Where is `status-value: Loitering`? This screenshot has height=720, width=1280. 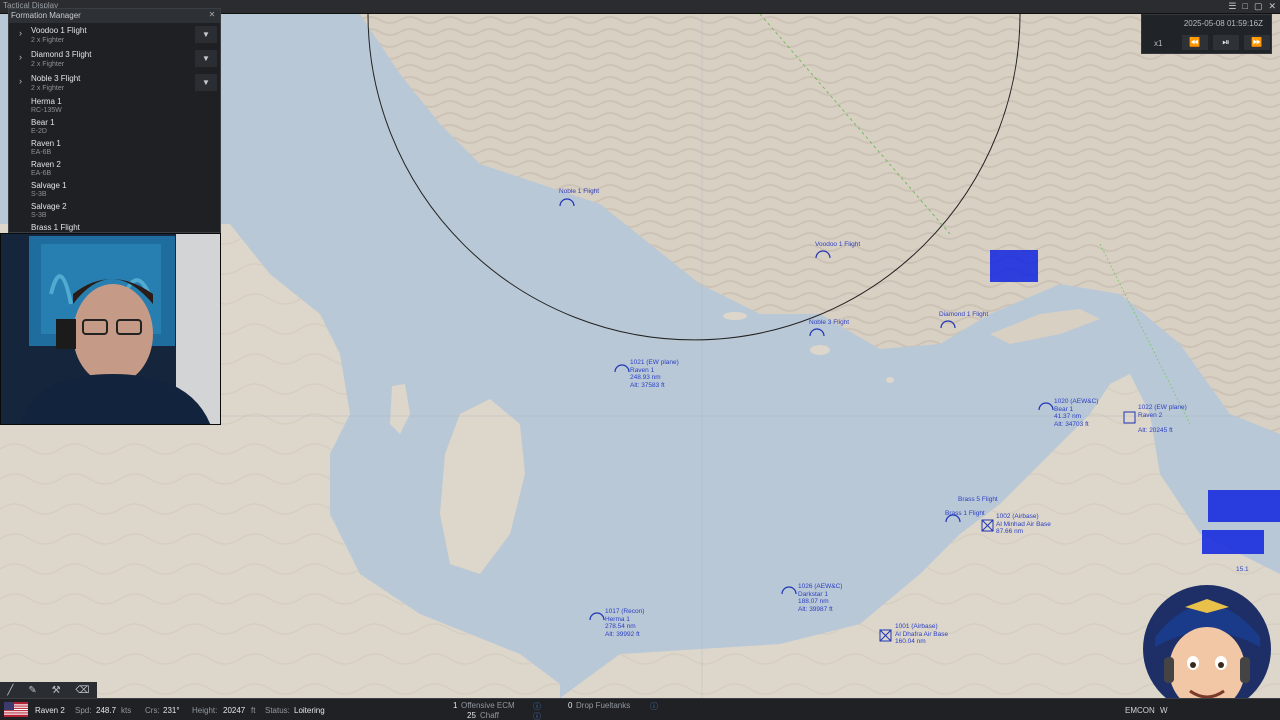 status-value: Loitering is located at coordinates (309, 710).